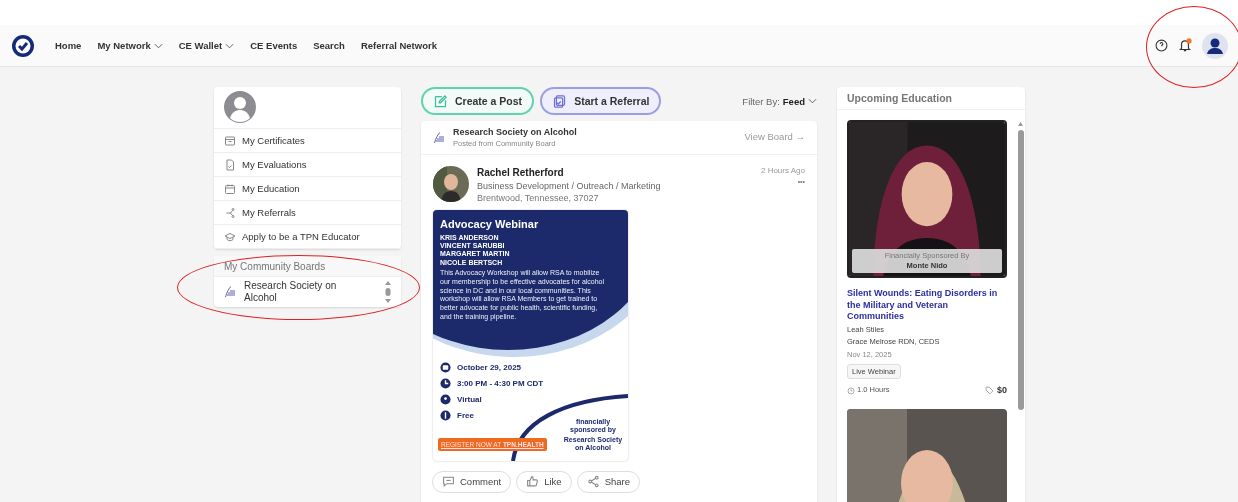 This screenshot has height=502, width=1238. I want to click on action-button: Create a Post, so click(478, 101).